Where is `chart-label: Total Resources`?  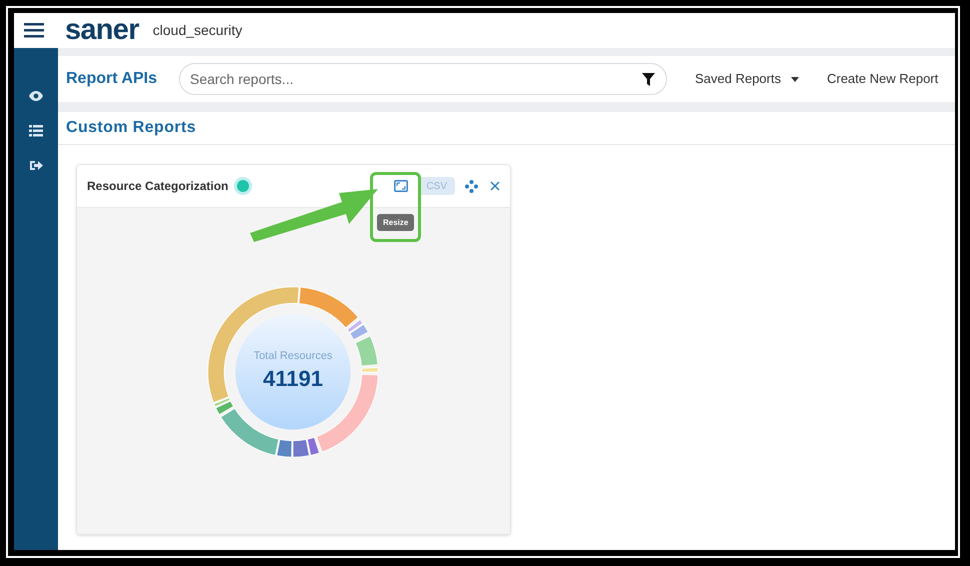 chart-label: Total Resources is located at coordinates (293, 356).